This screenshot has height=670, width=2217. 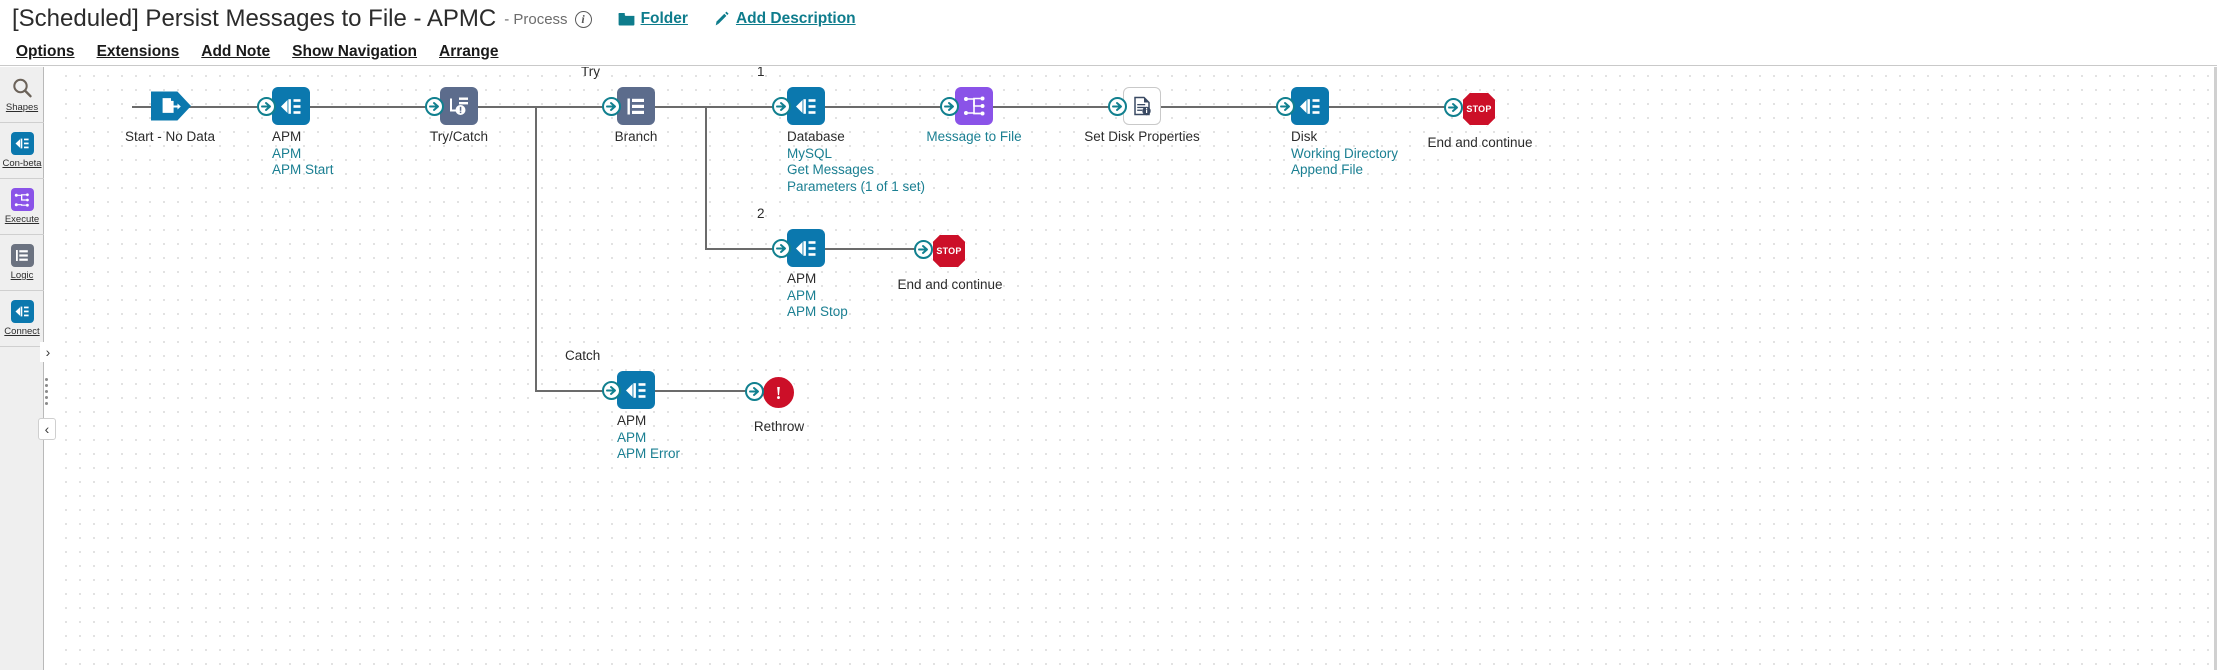 I want to click on error-icon: !, so click(x=778, y=392).